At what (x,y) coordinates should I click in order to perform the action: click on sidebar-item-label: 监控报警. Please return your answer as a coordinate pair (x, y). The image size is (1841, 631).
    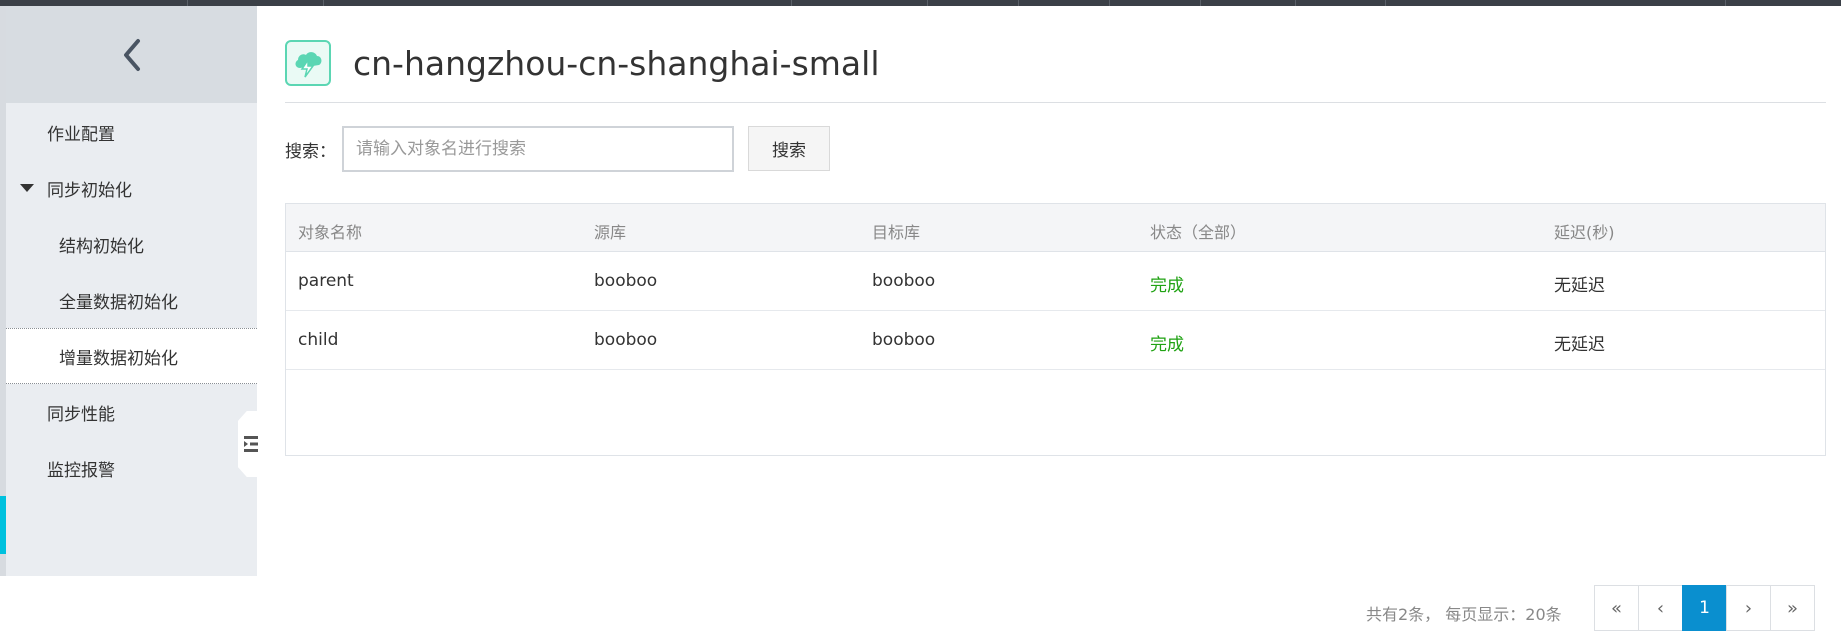
    Looking at the image, I should click on (81, 470).